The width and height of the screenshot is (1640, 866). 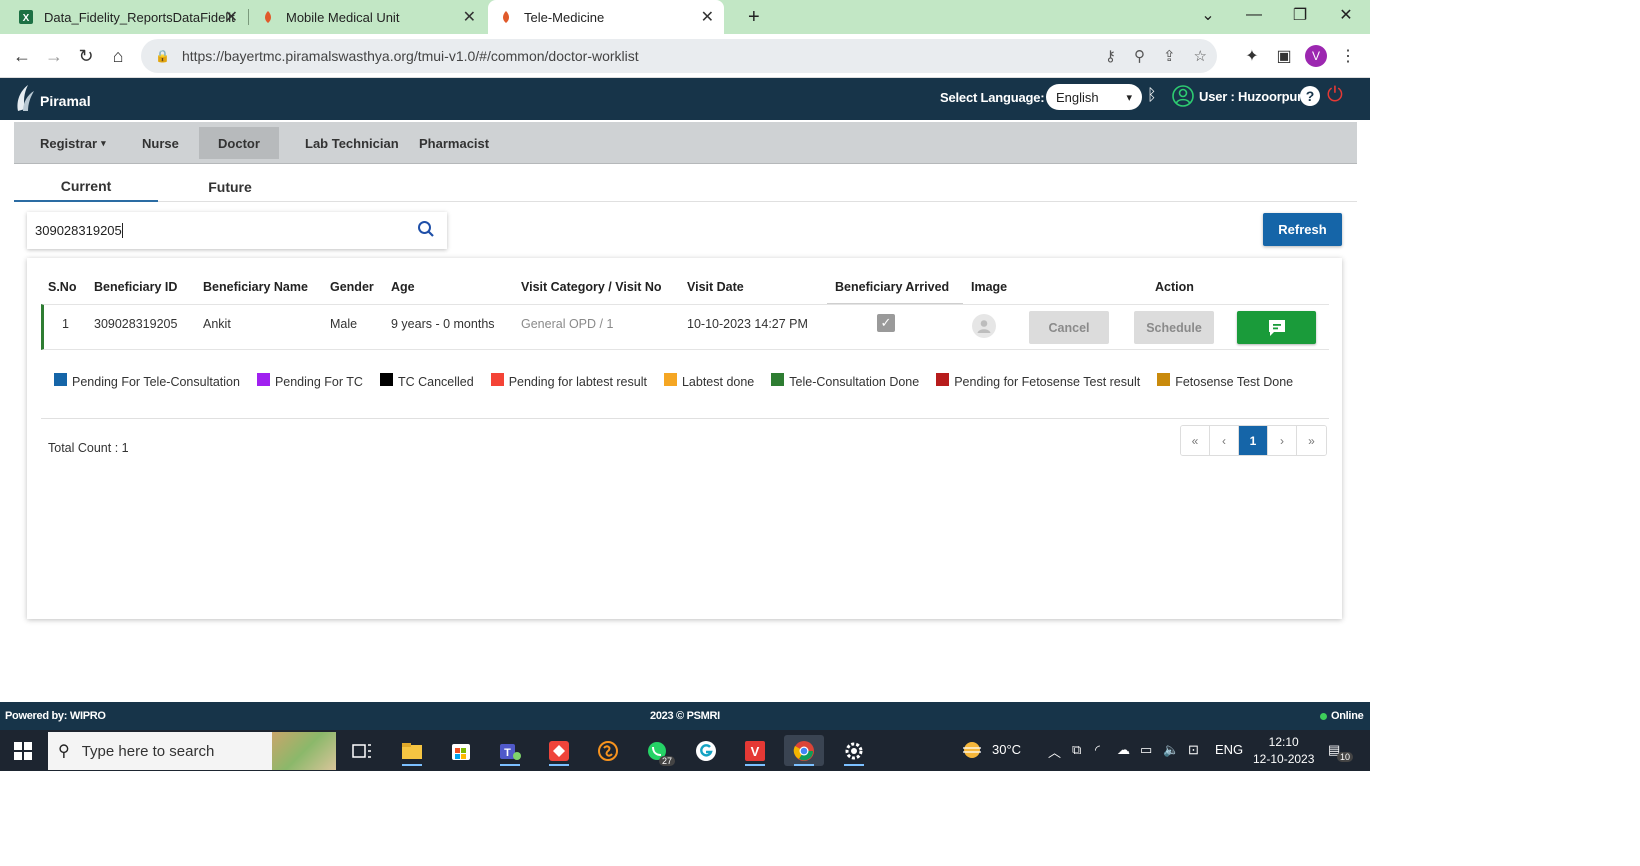 I want to click on chevron-up-icon: ︿, so click(x=1054, y=751).